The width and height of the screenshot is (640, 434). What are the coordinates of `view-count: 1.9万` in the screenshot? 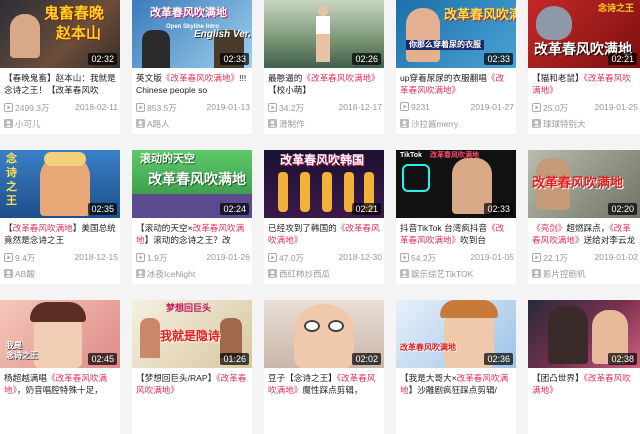 It's located at (157, 258).